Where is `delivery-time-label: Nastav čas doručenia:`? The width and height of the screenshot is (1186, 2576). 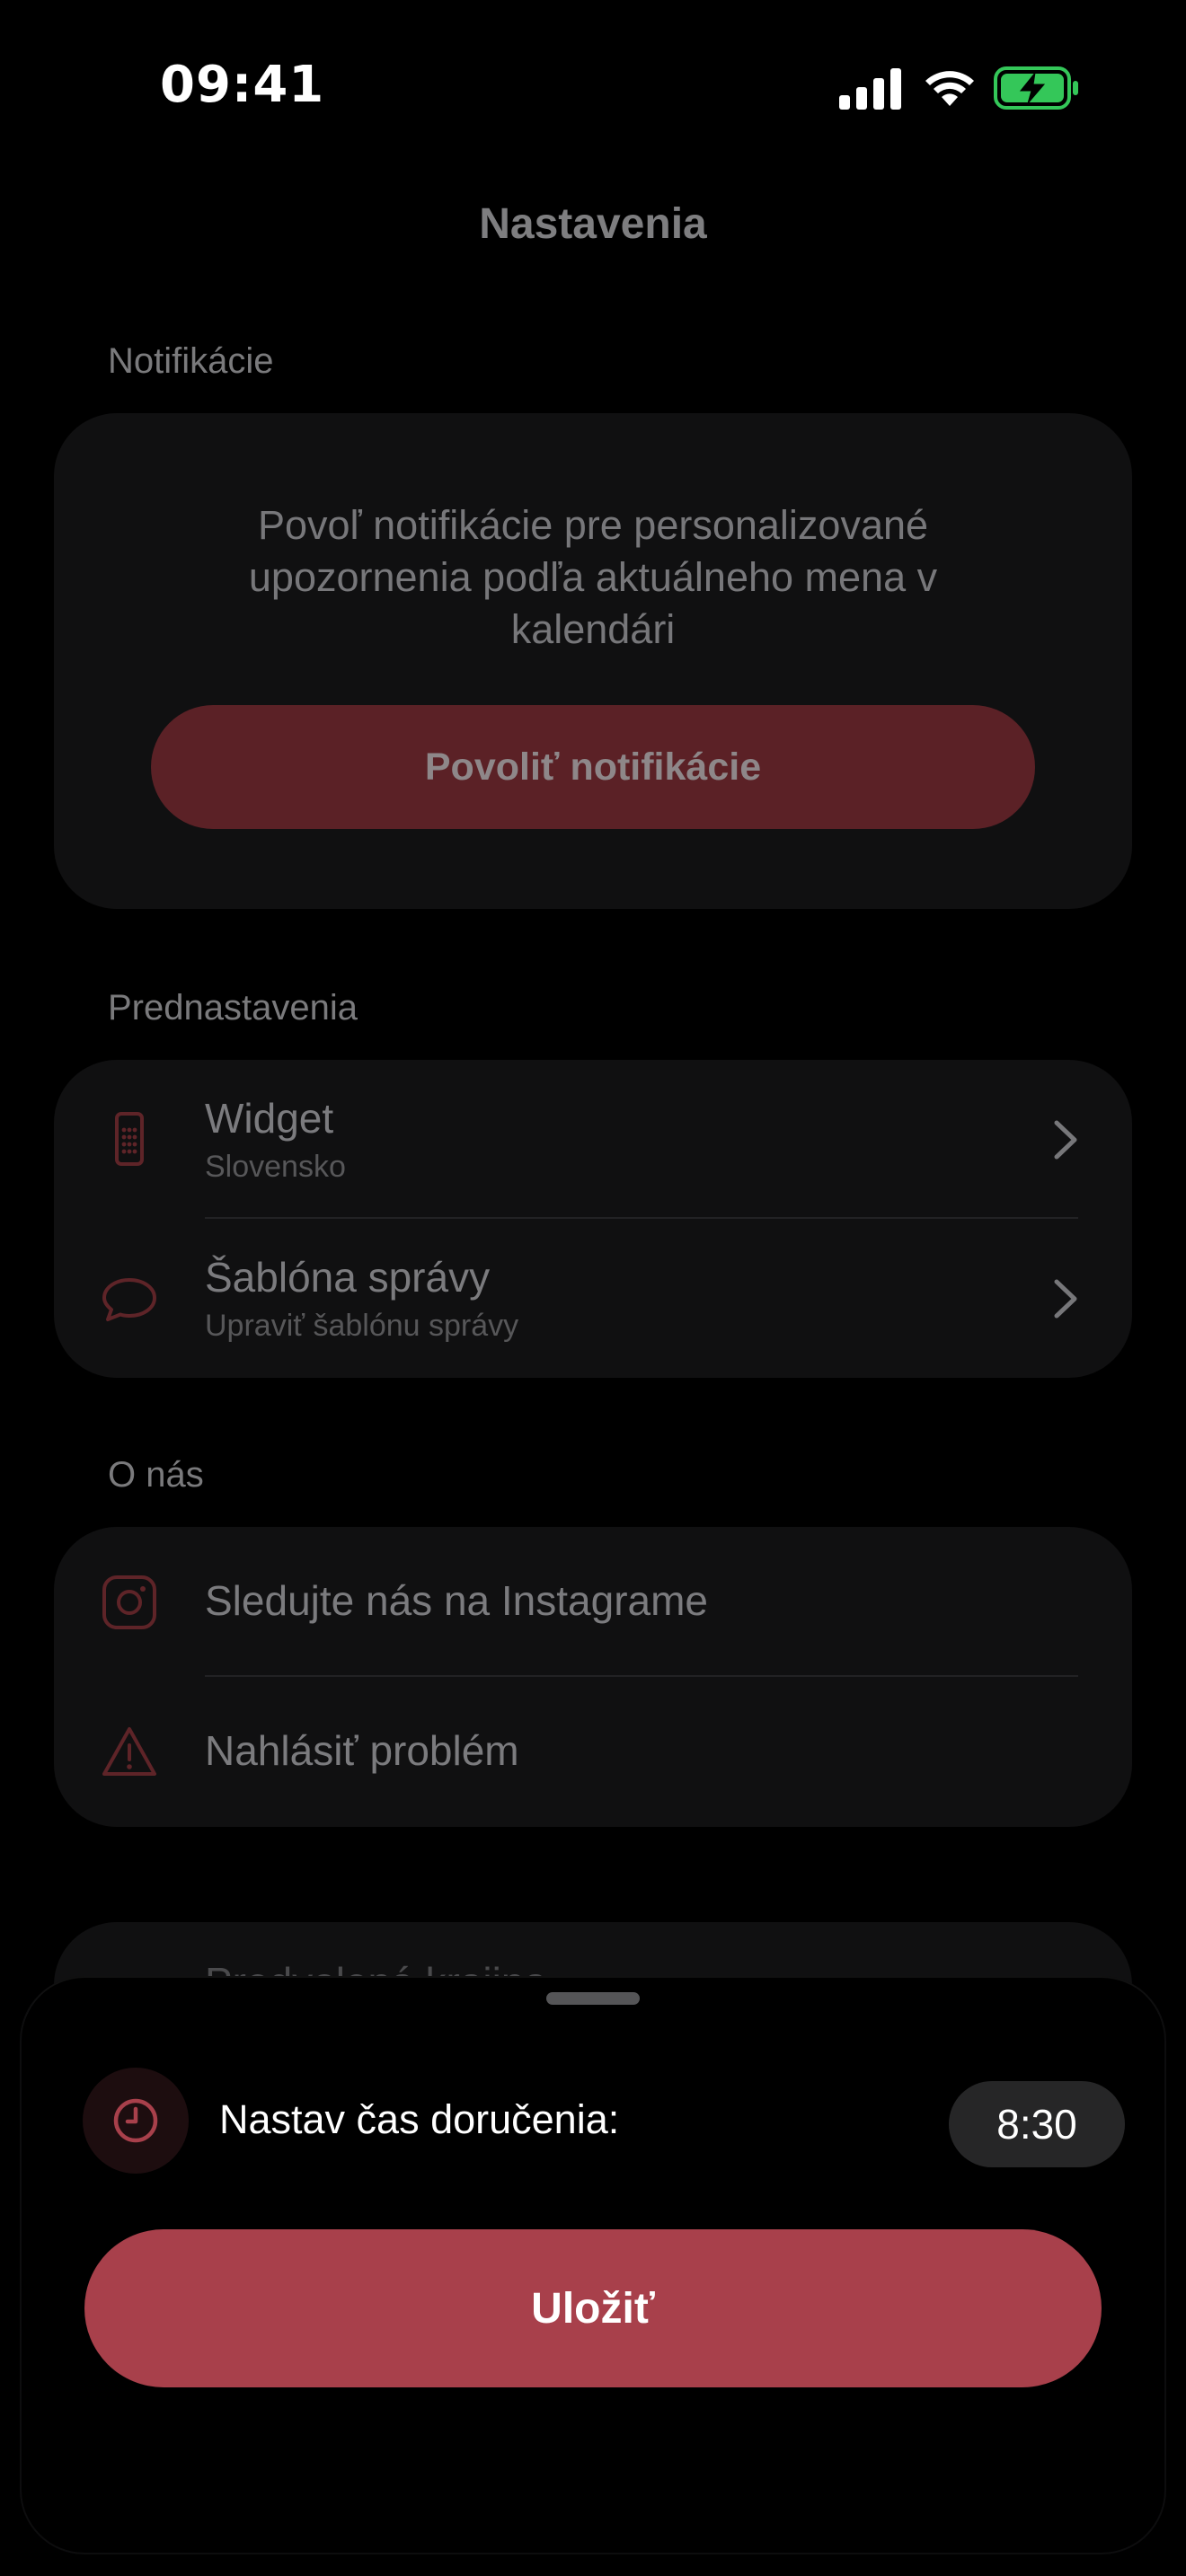
delivery-time-label: Nastav čas doručenia: is located at coordinates (419, 2119).